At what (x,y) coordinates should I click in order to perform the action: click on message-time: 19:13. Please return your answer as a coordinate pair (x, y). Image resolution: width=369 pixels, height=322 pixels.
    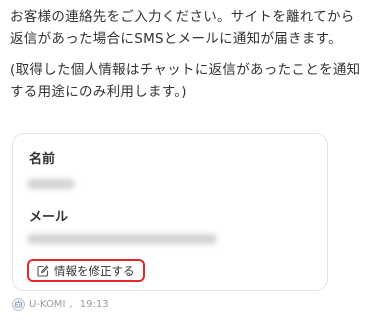
    Looking at the image, I should click on (94, 304).